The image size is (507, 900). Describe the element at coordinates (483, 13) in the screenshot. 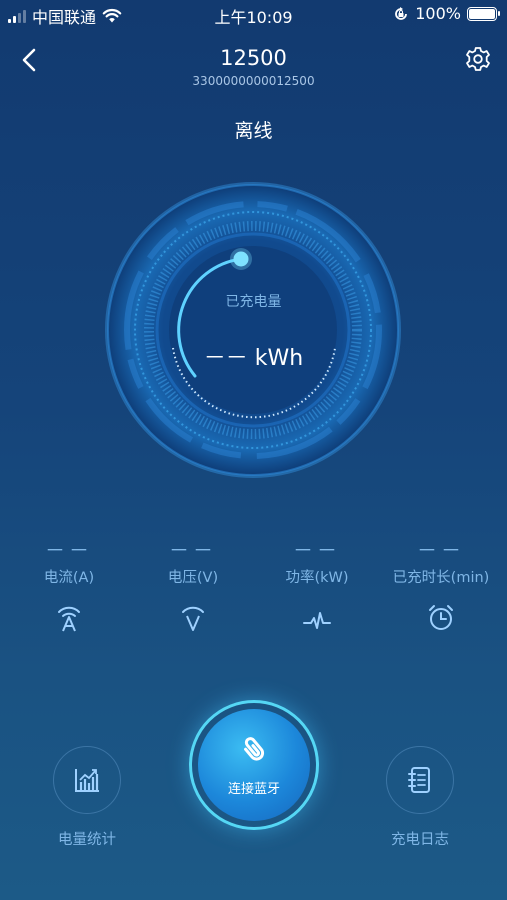

I see `battery-icon` at that location.